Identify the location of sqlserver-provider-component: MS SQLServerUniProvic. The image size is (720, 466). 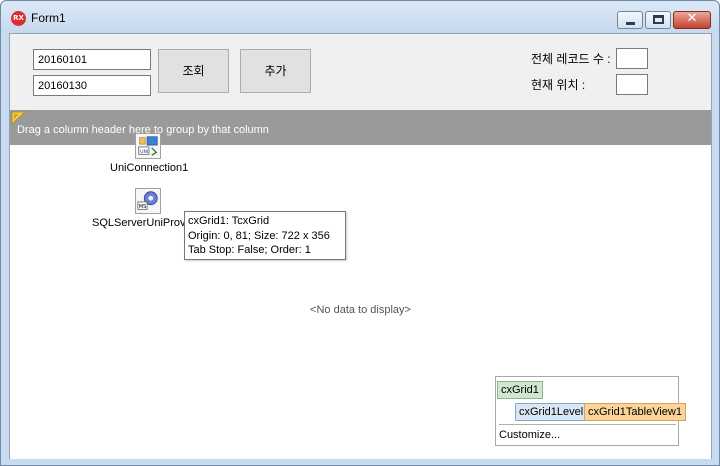
(142, 210).